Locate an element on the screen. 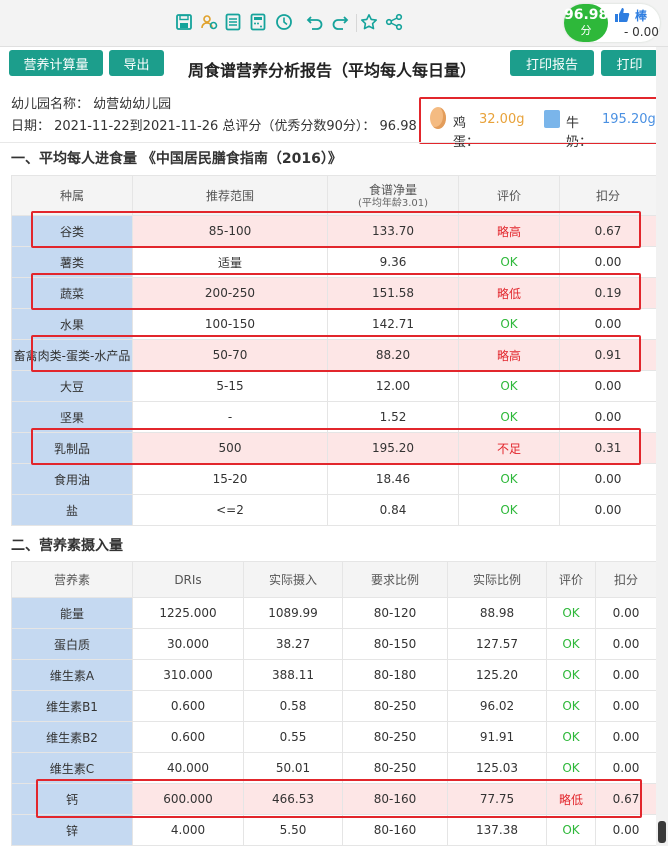 This screenshot has width=668, height=846. nutrition-calc-button: 营养计算量 is located at coordinates (56, 63).